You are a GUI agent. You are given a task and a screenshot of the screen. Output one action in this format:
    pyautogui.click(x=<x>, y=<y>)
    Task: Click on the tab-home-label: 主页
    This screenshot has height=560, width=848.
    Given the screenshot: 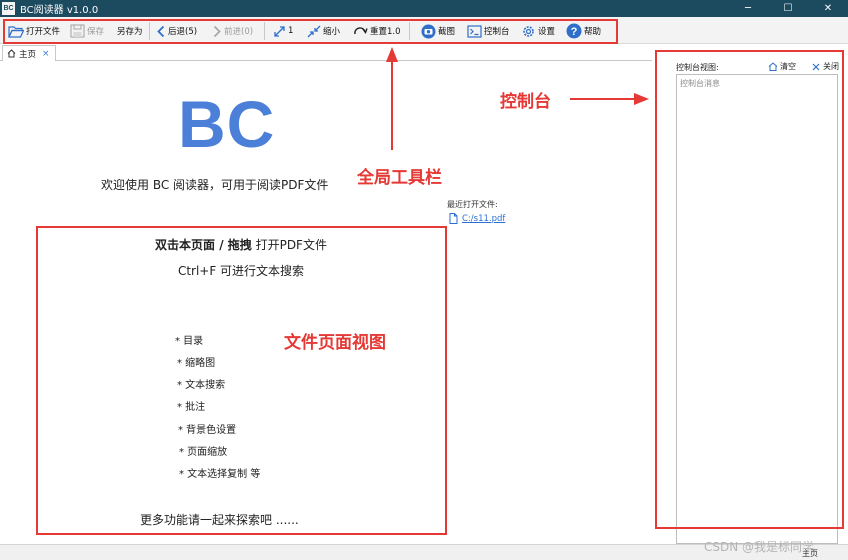 What is the action you would take?
    pyautogui.click(x=28, y=54)
    